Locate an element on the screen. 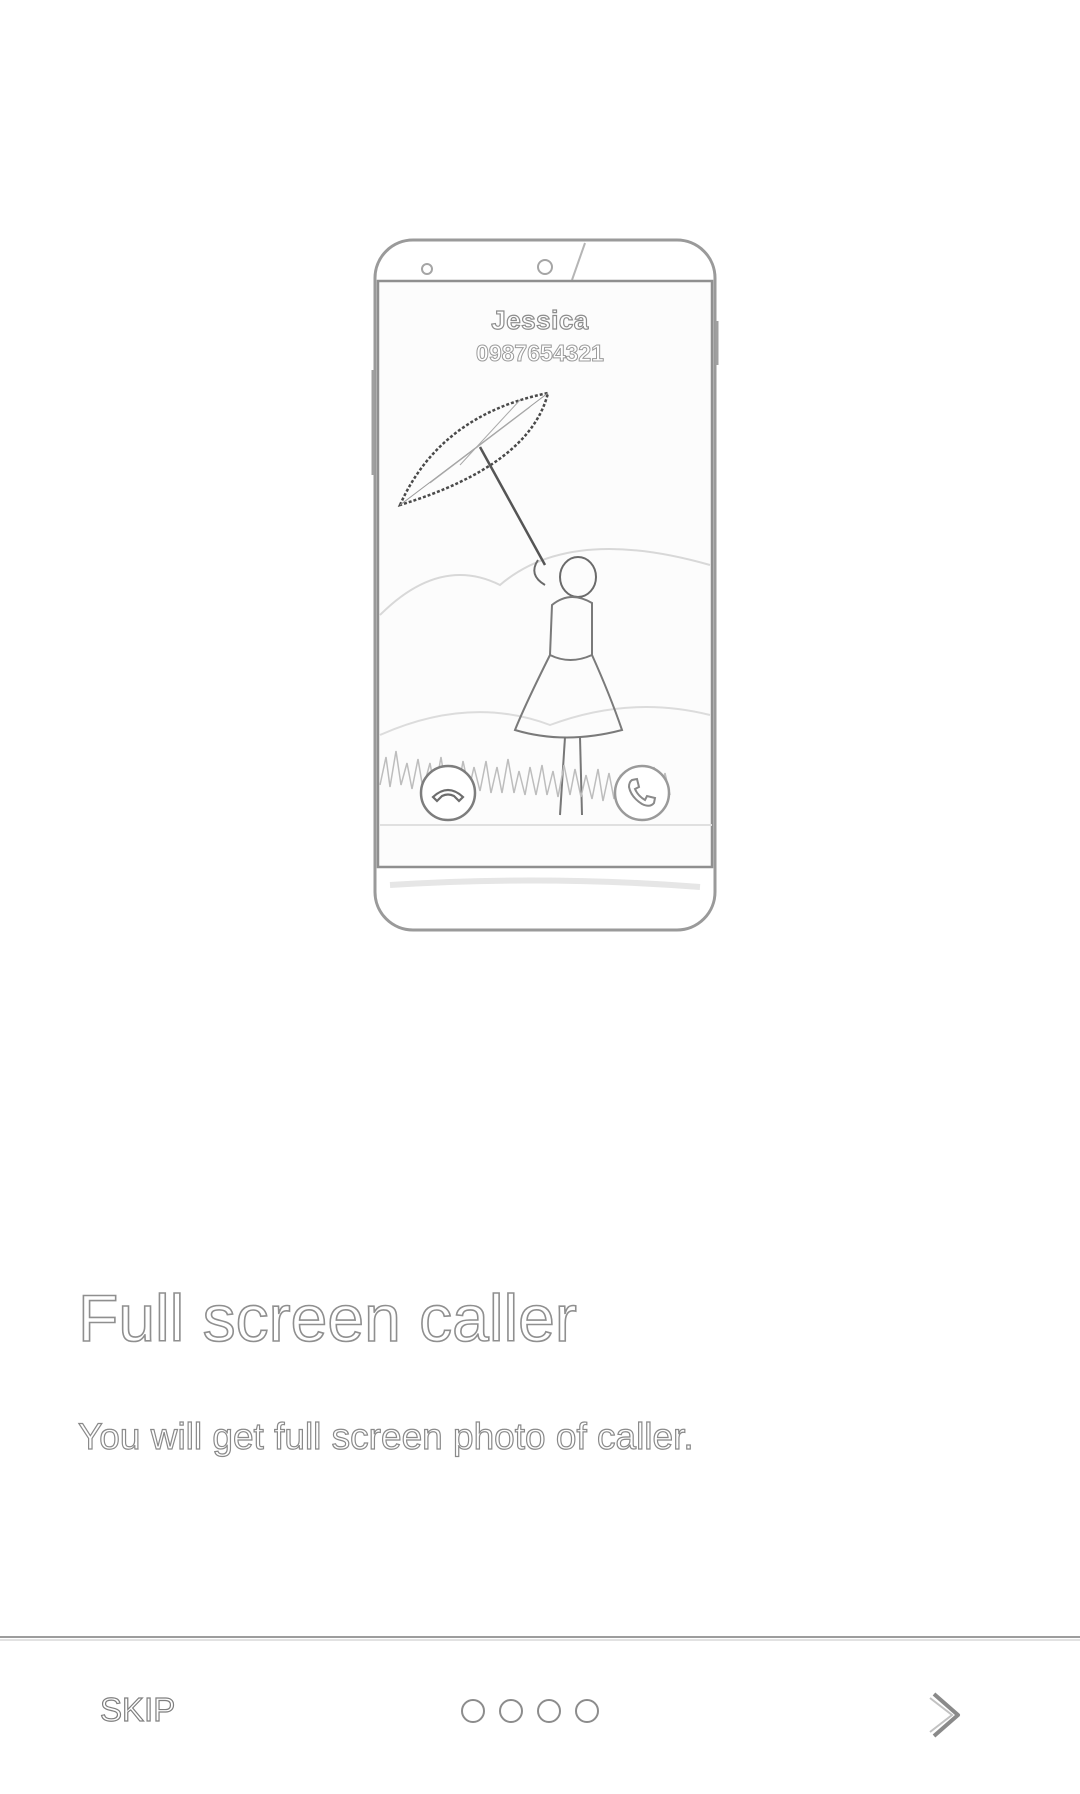 This screenshot has height=1794, width=1080. skip-button: SKIP is located at coordinates (149, 1710).